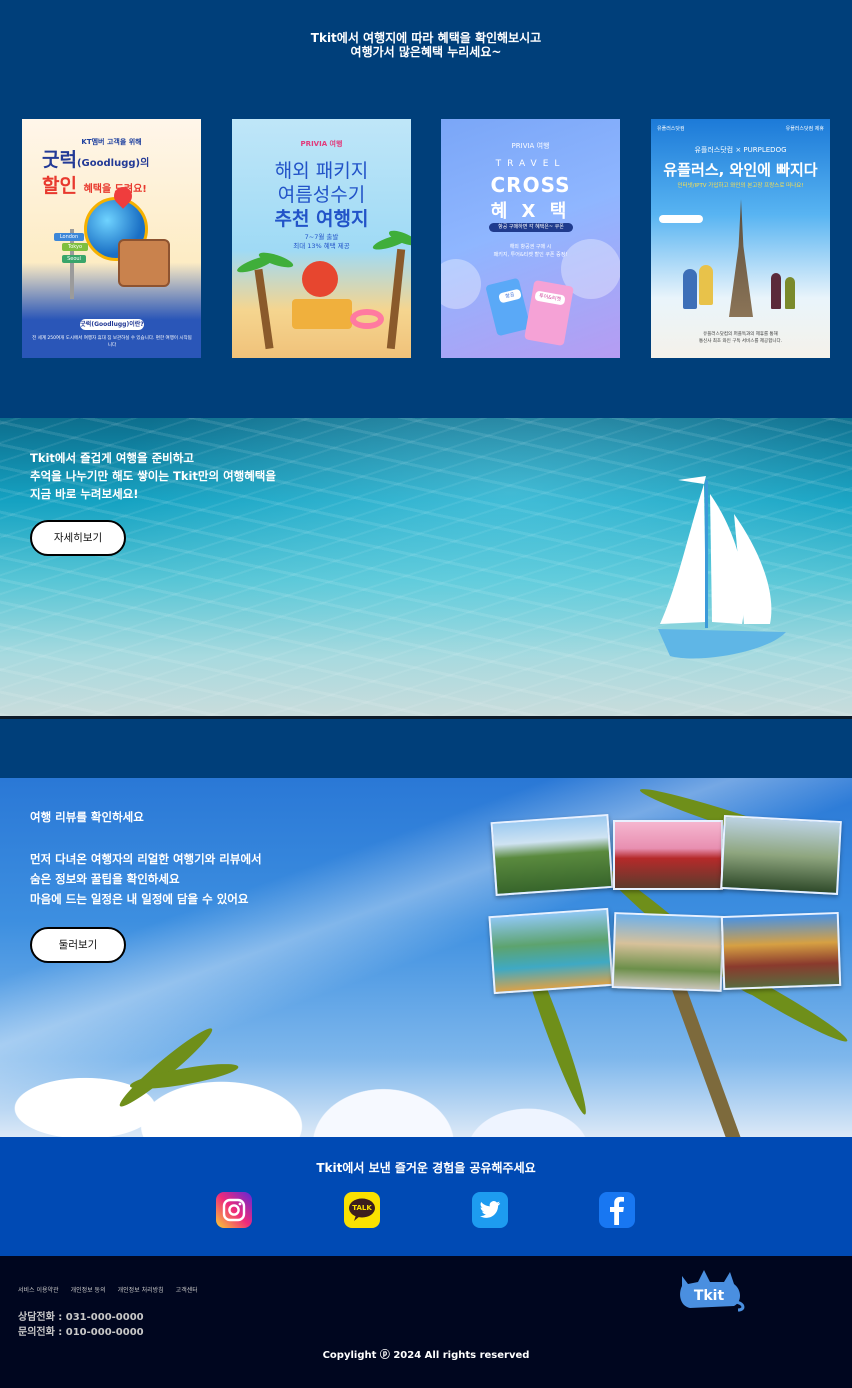 Image resolution: width=852 pixels, height=1388 pixels. I want to click on card-collab: 유플러스닷컴 × PURPLEDOG, so click(740, 150).